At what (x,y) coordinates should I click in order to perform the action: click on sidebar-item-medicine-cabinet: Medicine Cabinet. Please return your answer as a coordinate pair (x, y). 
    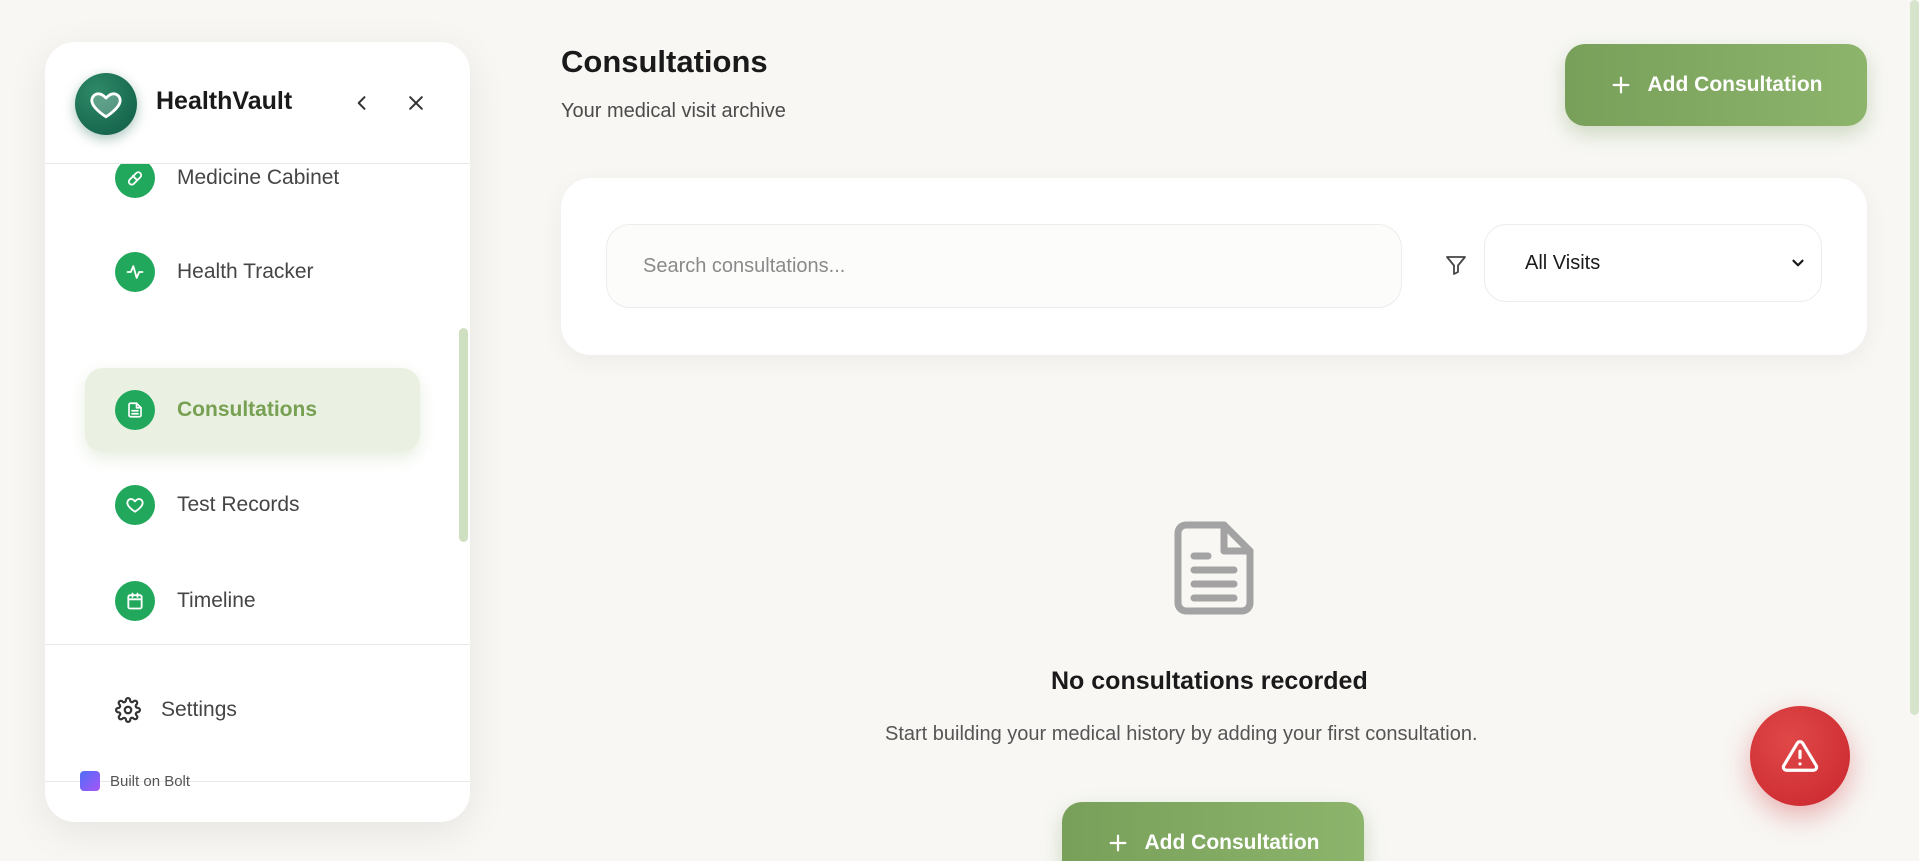
    Looking at the image, I should click on (252, 192).